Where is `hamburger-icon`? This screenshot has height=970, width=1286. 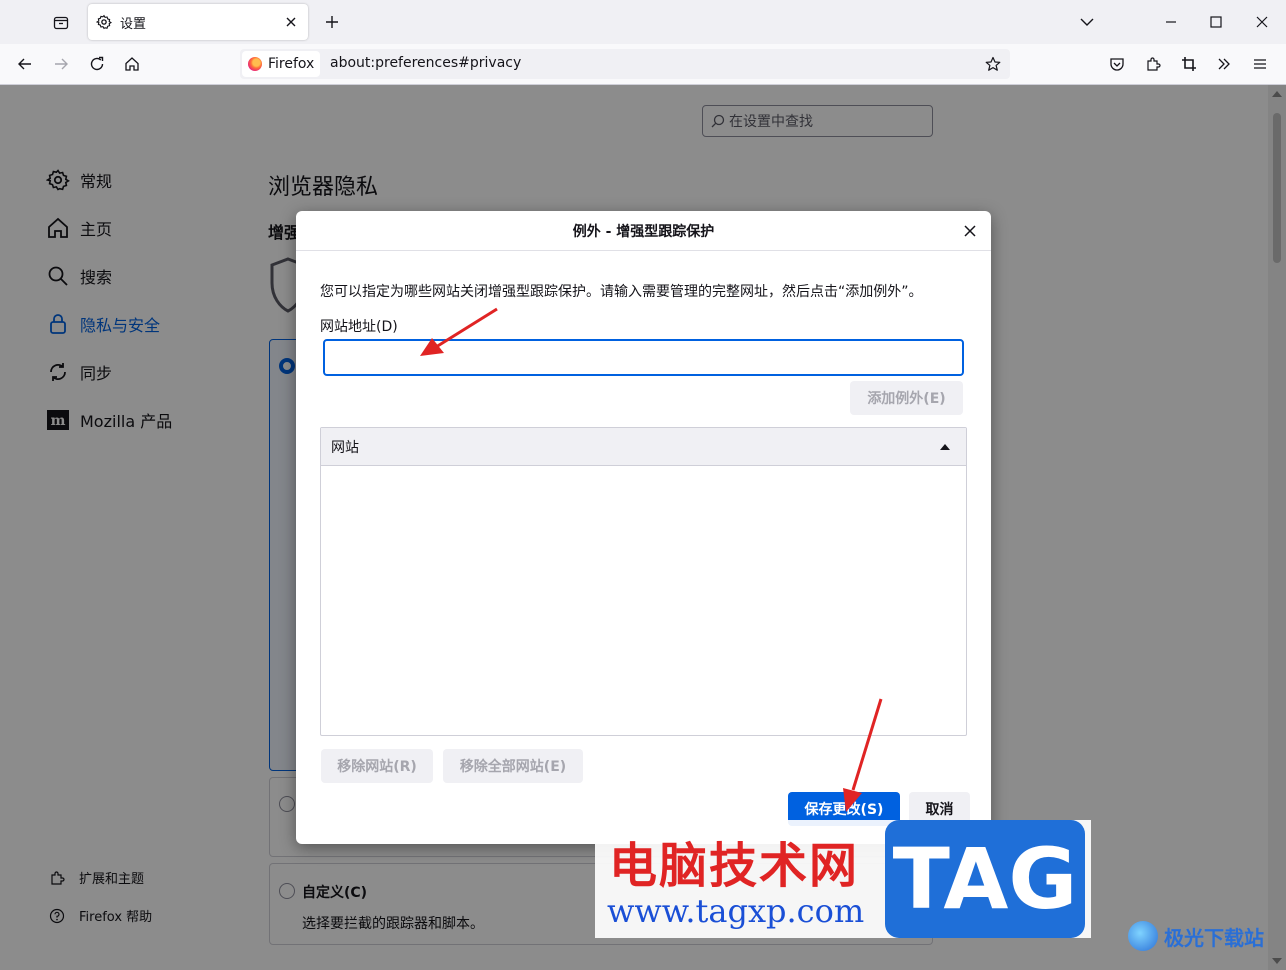
hamburger-icon is located at coordinates (1260, 64).